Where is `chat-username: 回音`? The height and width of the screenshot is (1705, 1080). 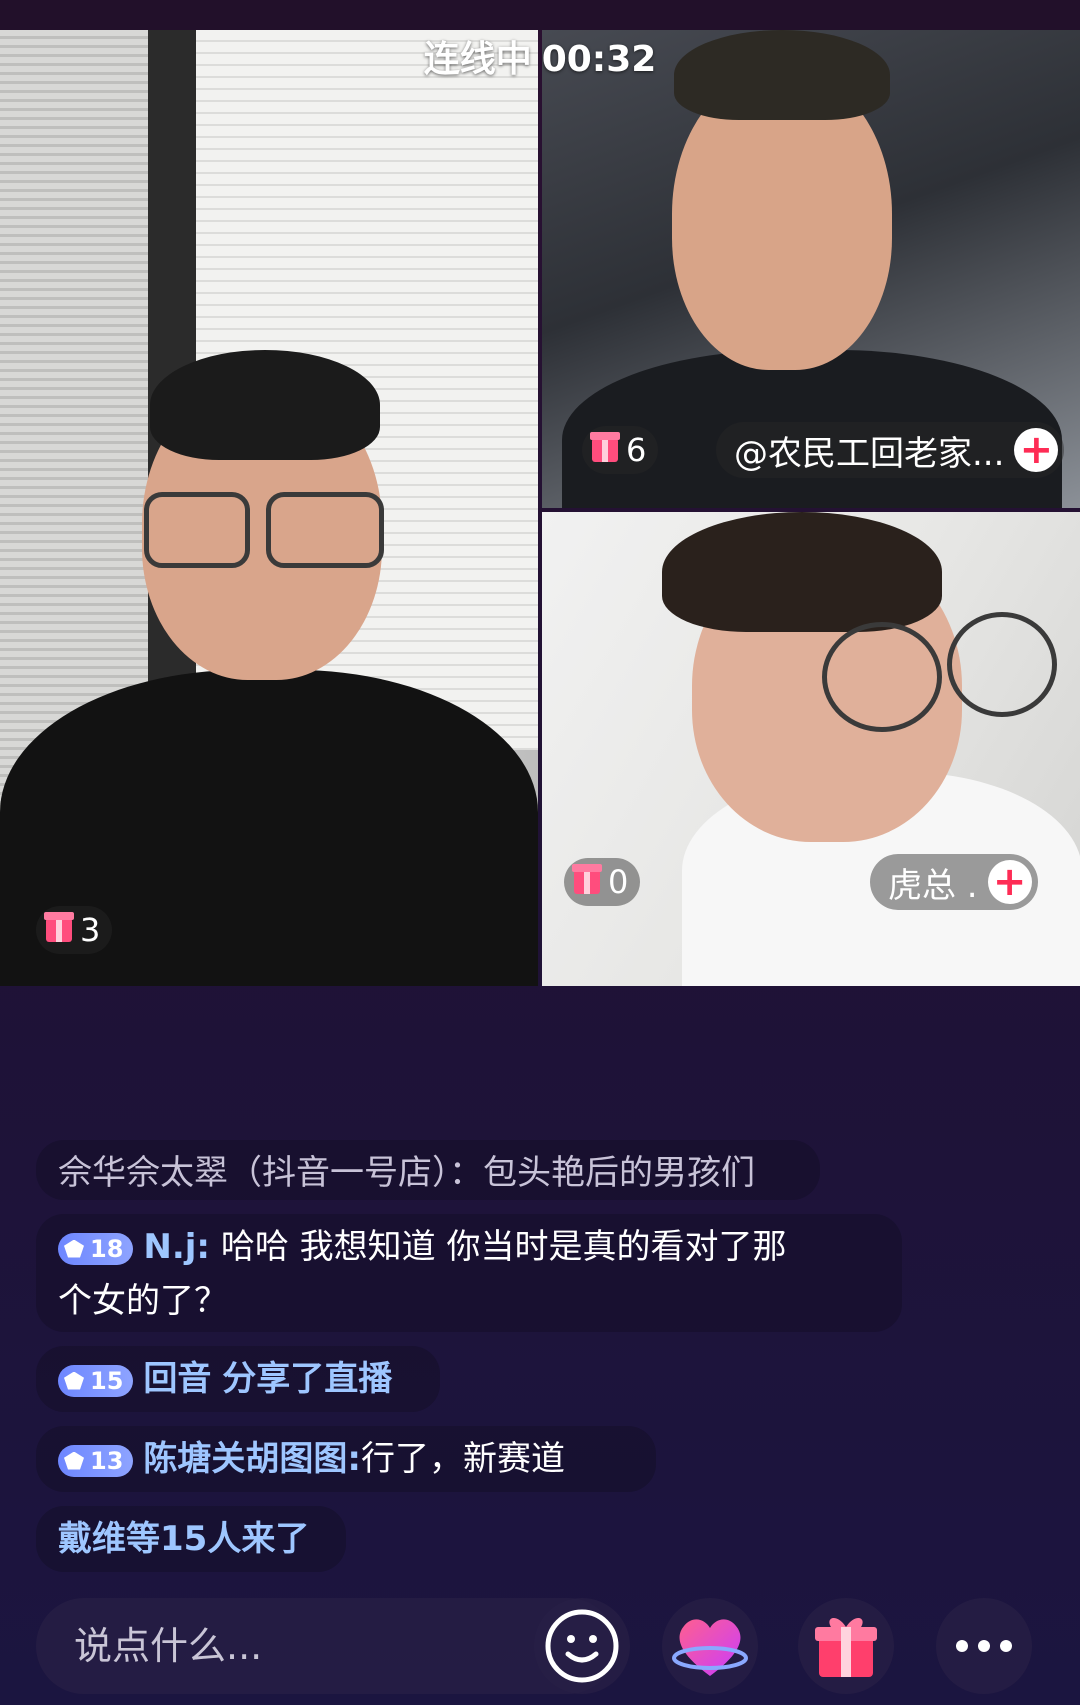
chat-username: 回音 is located at coordinates (177, 1379).